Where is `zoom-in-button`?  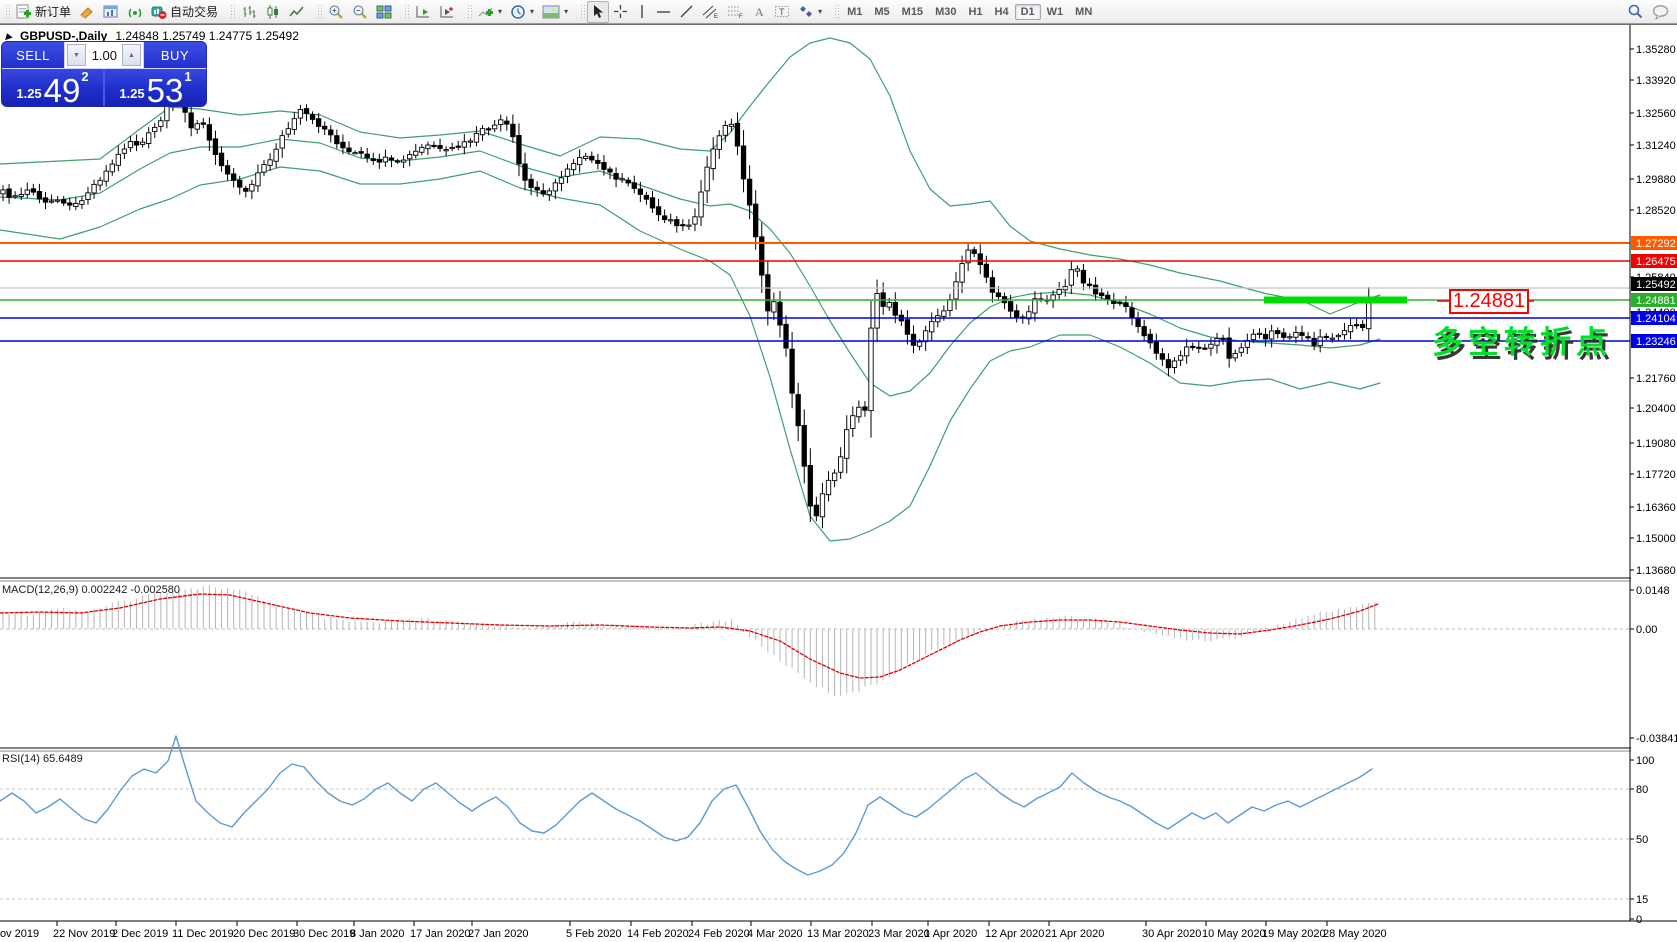
zoom-in-button is located at coordinates (336, 12).